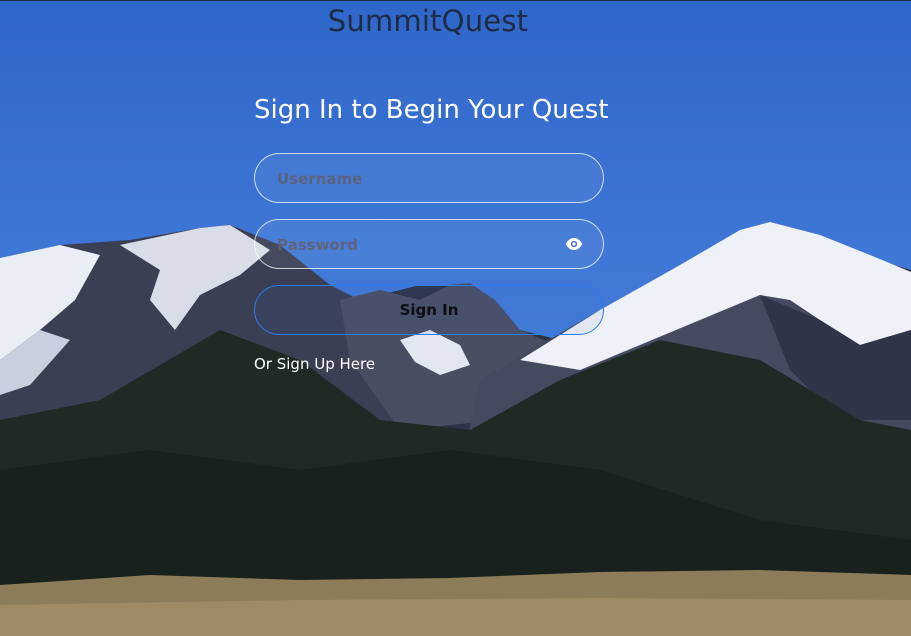 This screenshot has height=636, width=911. Describe the element at coordinates (417, 178) in the screenshot. I see `username-input` at that location.